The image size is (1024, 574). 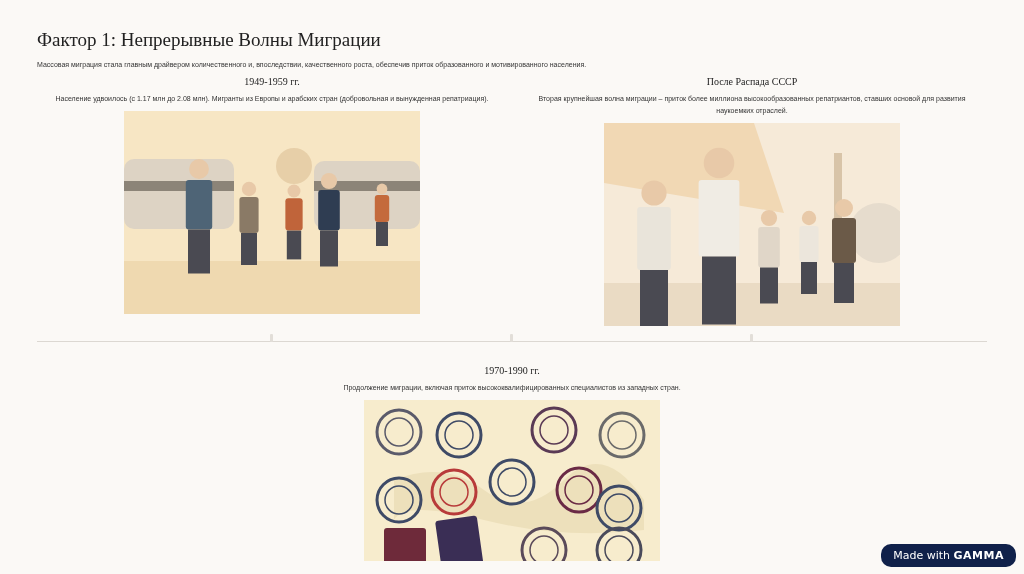 What do you see at coordinates (948, 555) in the screenshot?
I see `made-with-gamma-badge: Made with GAMMA` at bounding box center [948, 555].